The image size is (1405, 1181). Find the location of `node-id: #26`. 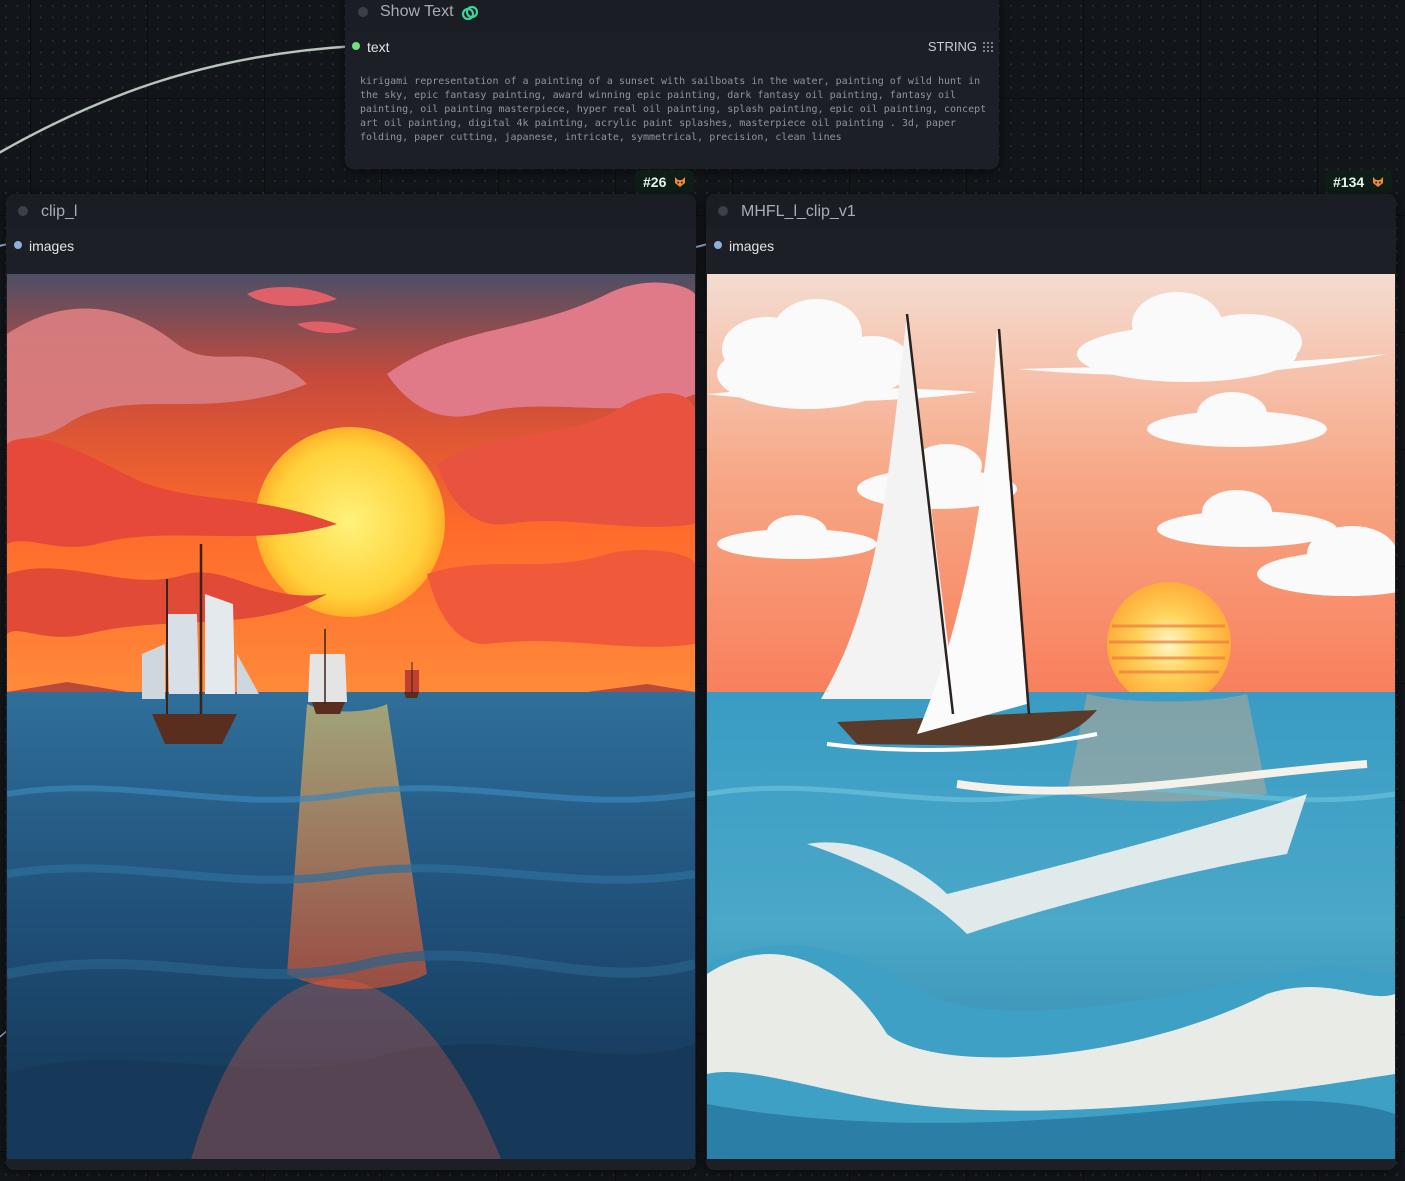

node-id: #26 is located at coordinates (655, 182).